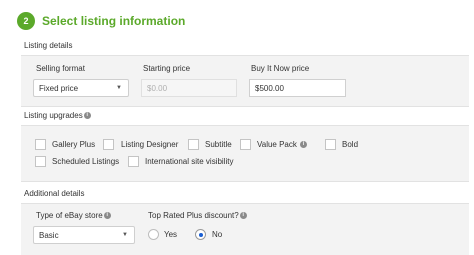  Describe the element at coordinates (193, 144) in the screenshot. I see `subtitle-checkbox` at that location.